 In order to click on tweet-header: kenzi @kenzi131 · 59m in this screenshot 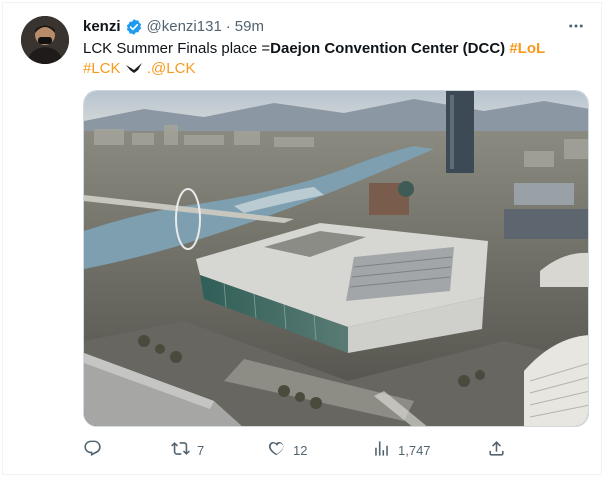, I will do `click(173, 27)`.